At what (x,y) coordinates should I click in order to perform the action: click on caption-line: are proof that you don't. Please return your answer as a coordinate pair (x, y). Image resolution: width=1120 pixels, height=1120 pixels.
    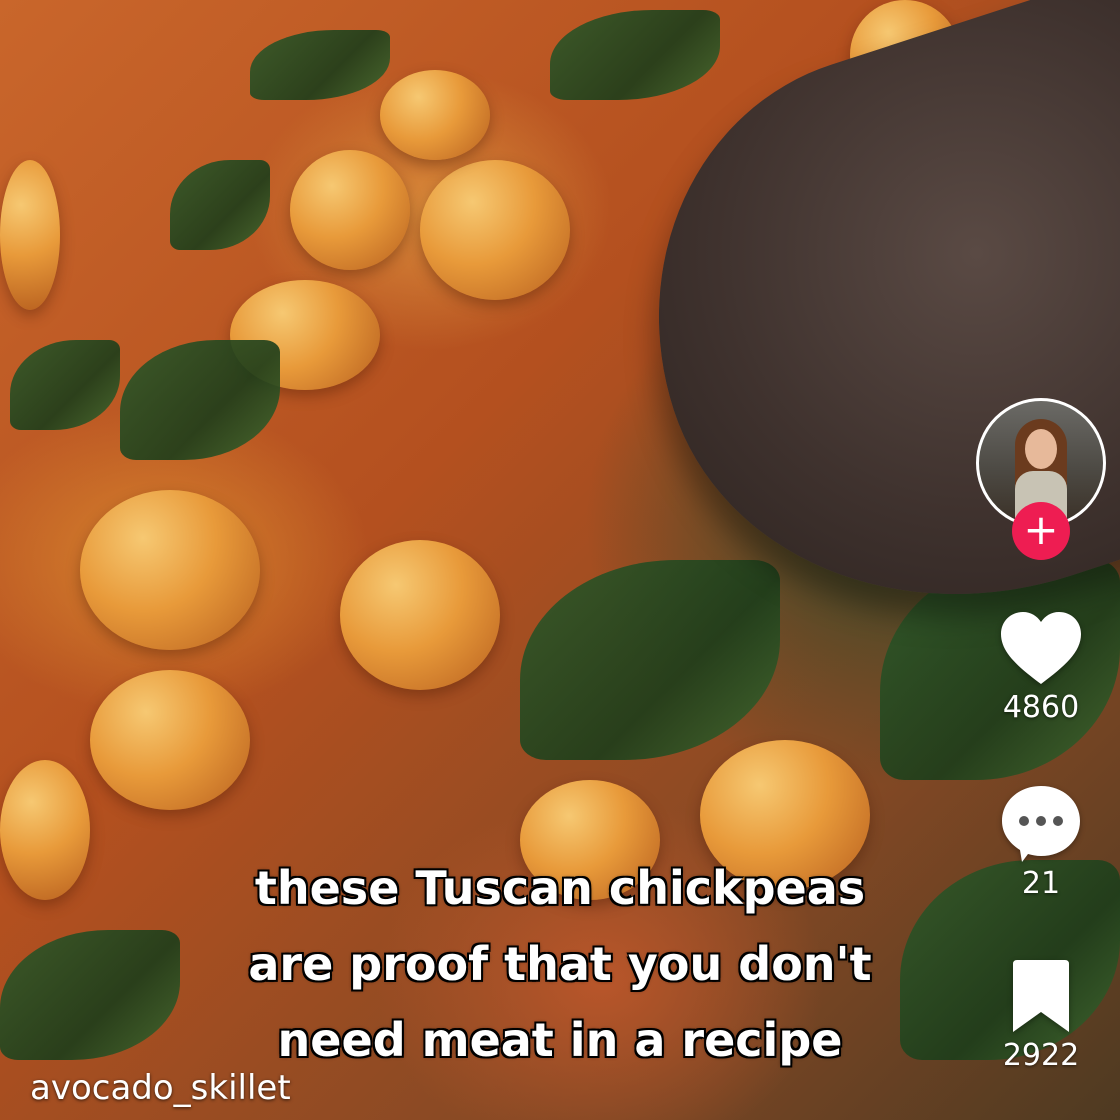
    Looking at the image, I should click on (560, 964).